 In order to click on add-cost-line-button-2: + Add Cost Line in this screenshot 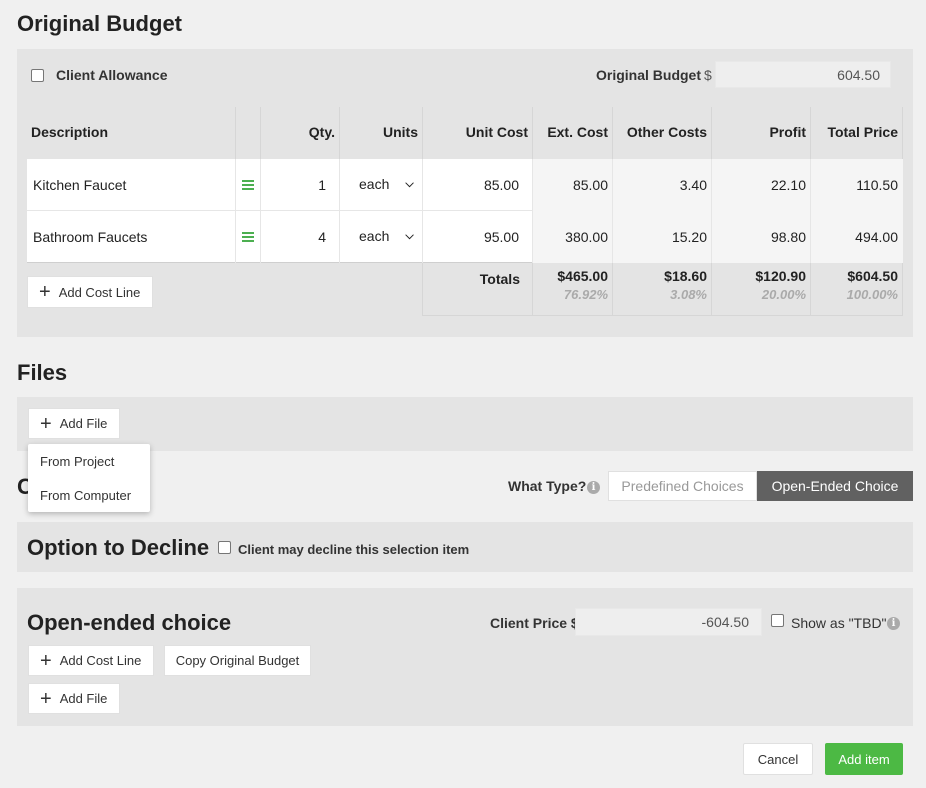, I will do `click(91, 660)`.